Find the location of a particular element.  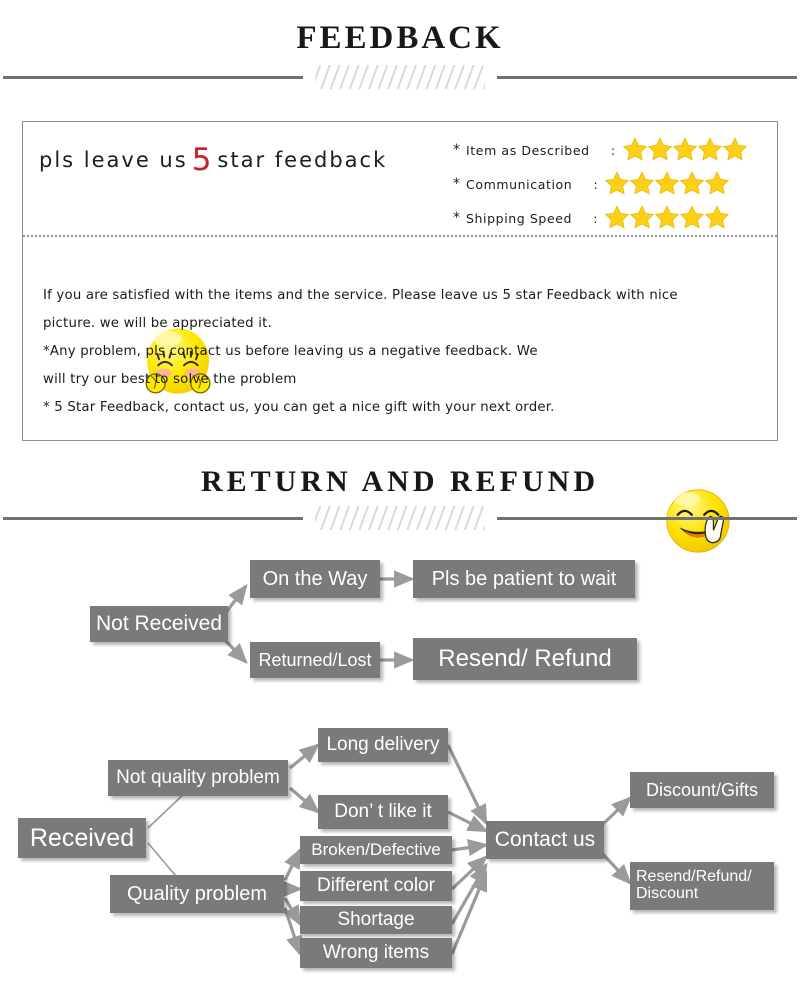

node-long-delivery: Long delivery is located at coordinates (383, 745).